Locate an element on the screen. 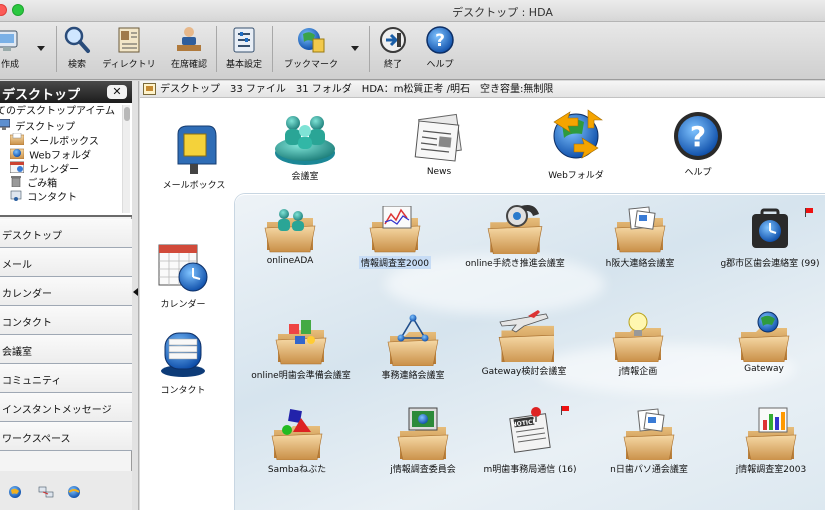  folder-item: onlineADA is located at coordinates (290, 236).